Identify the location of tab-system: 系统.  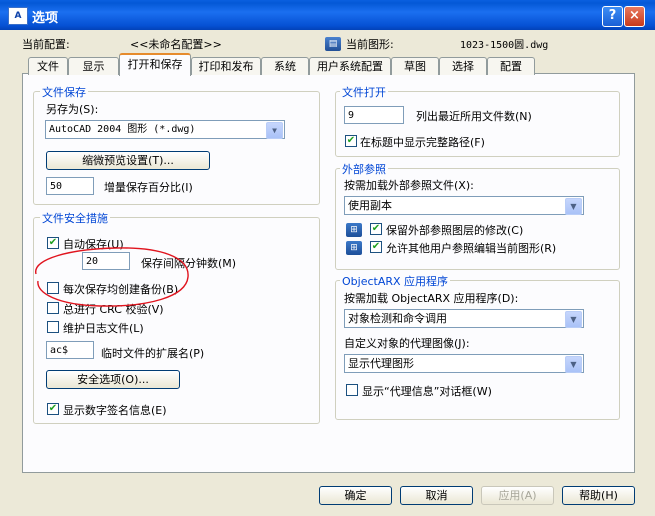
(285, 66).